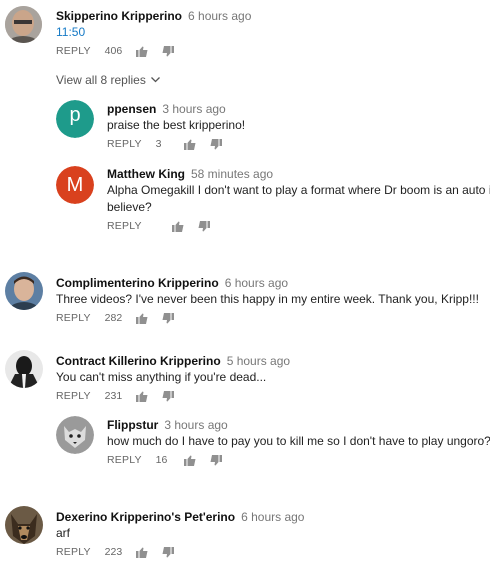 The width and height of the screenshot is (490, 565). I want to click on comment-actions: REPLY 231, so click(115, 396).